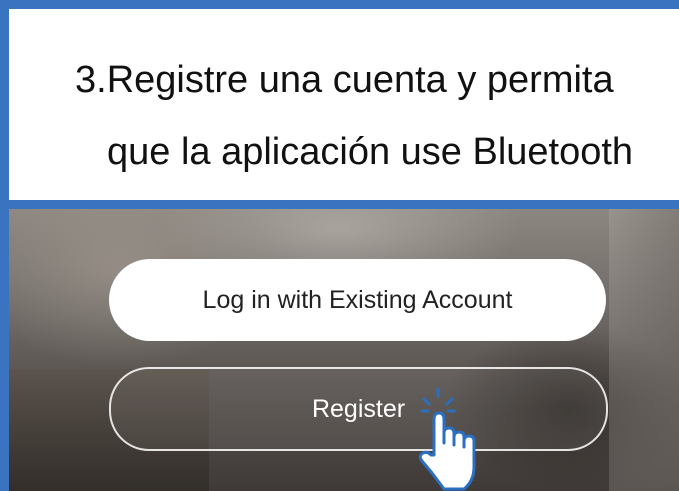  I want to click on login-button-label: Log in with Existing Account, so click(357, 299).